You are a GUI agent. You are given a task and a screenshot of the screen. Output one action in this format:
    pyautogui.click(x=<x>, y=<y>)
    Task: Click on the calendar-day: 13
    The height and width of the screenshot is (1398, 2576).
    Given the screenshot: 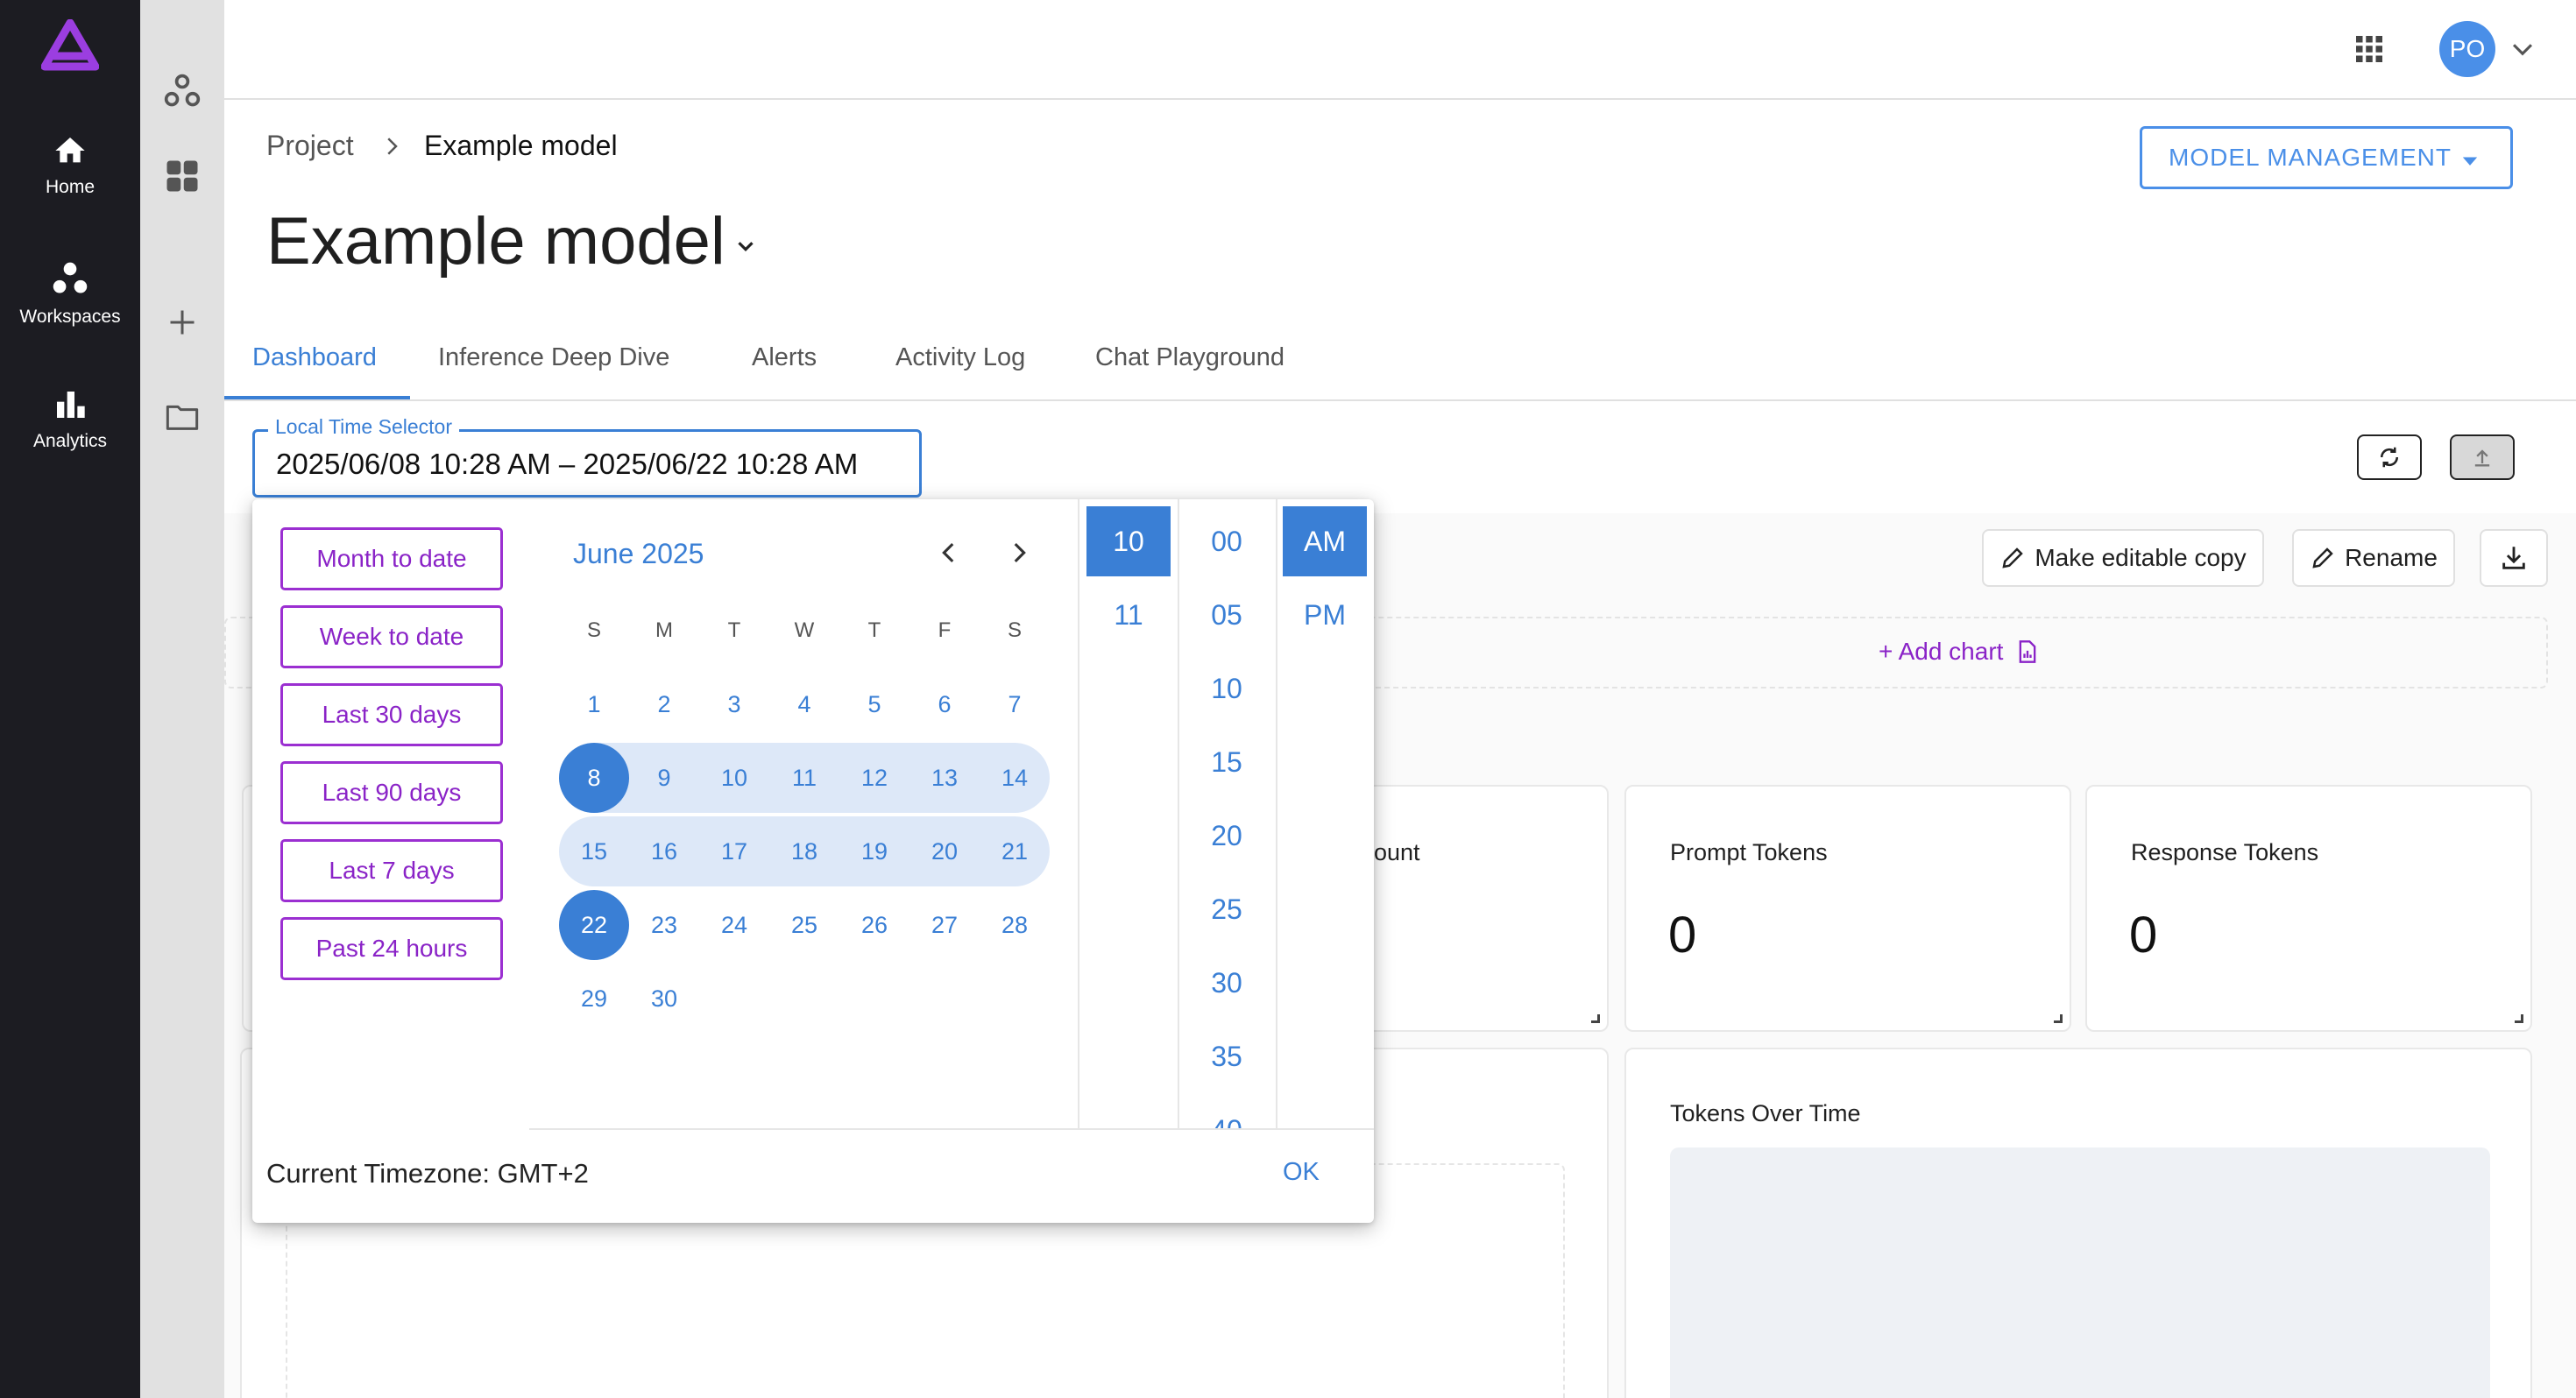 What is the action you would take?
    pyautogui.click(x=944, y=778)
    